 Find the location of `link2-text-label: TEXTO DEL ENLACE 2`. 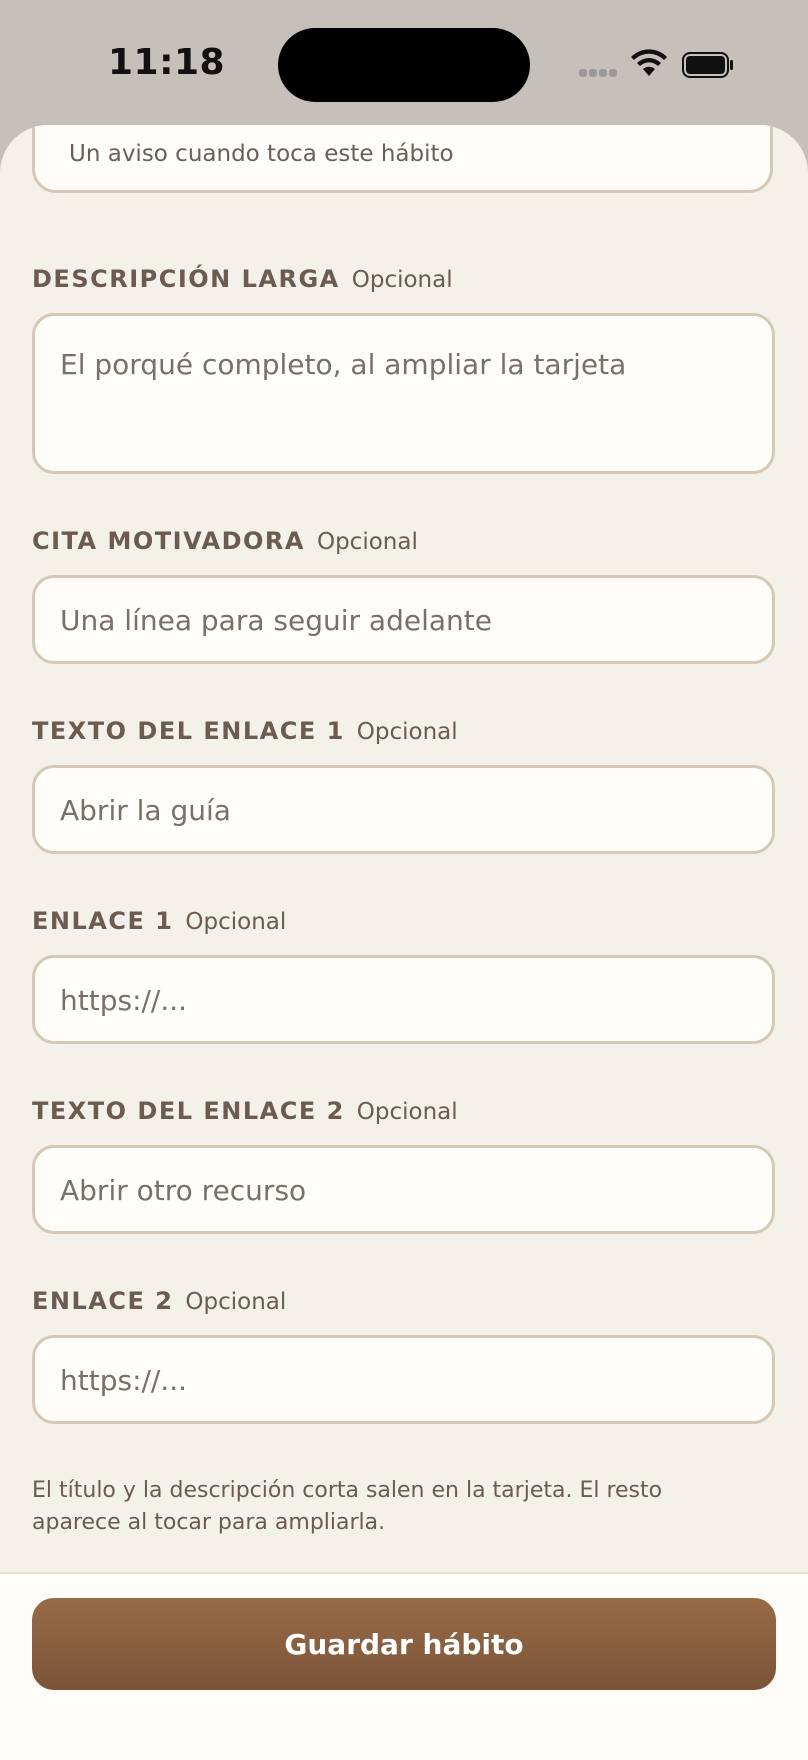

link2-text-label: TEXTO DEL ENLACE 2 is located at coordinates (188, 1111).